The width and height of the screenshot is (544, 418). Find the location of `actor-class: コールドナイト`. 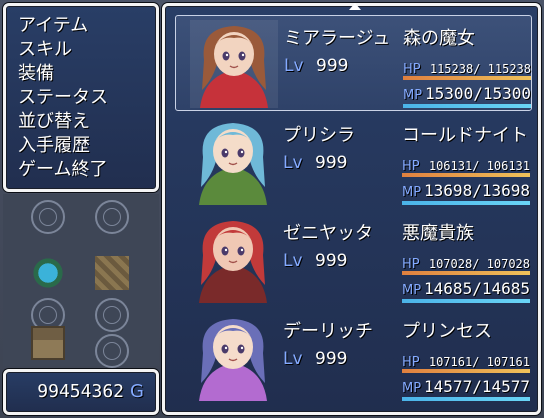

actor-class: コールドナイト is located at coordinates (465, 135).